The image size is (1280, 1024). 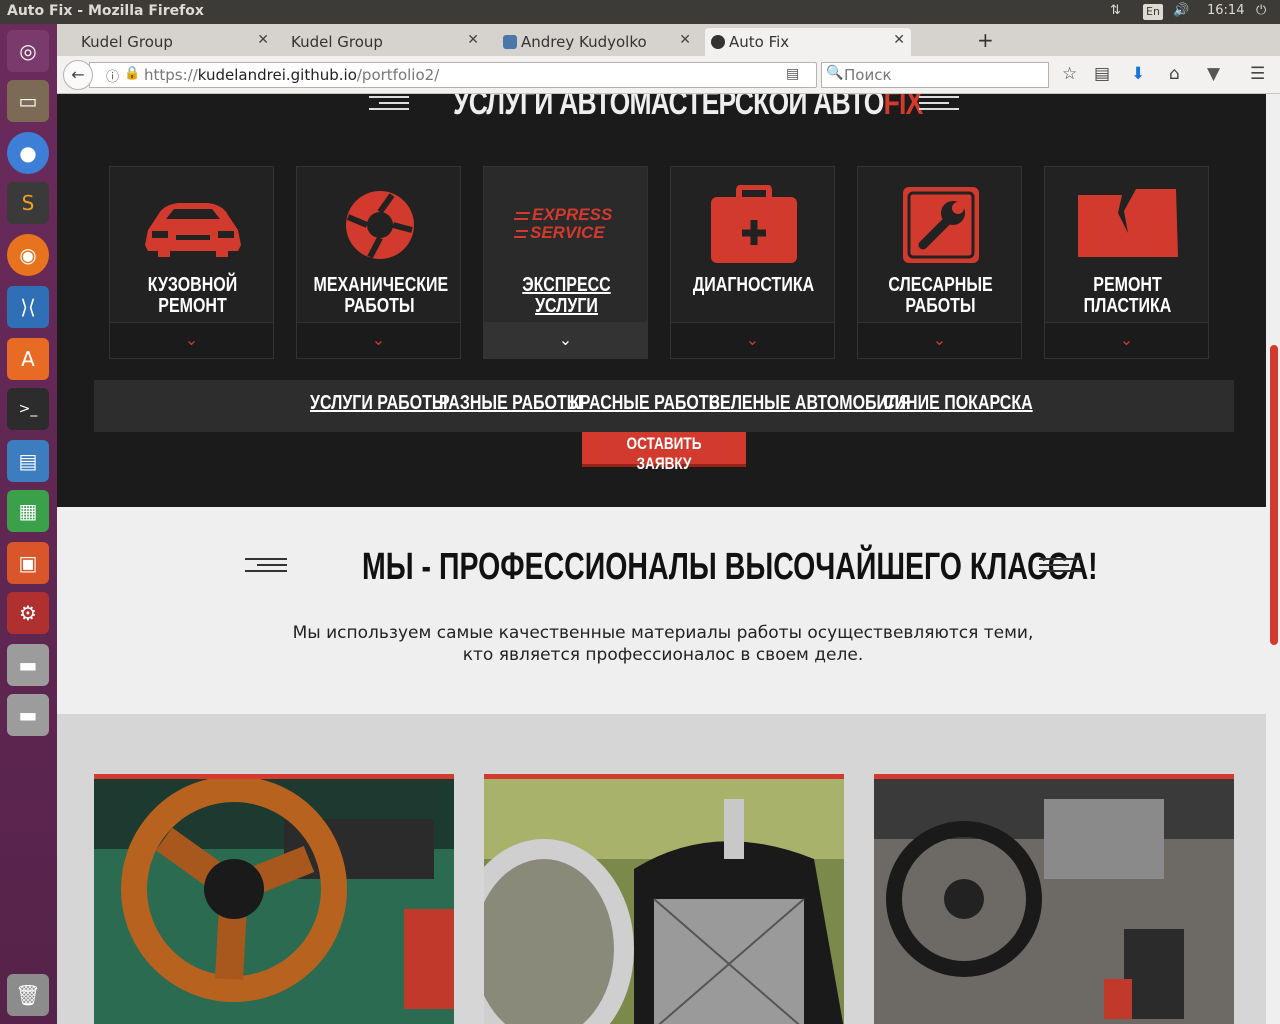 What do you see at coordinates (381, 295) in the screenshot?
I see `service-card-label: МЕХАНИЧЕСКИЕ РАБОТЫ` at bounding box center [381, 295].